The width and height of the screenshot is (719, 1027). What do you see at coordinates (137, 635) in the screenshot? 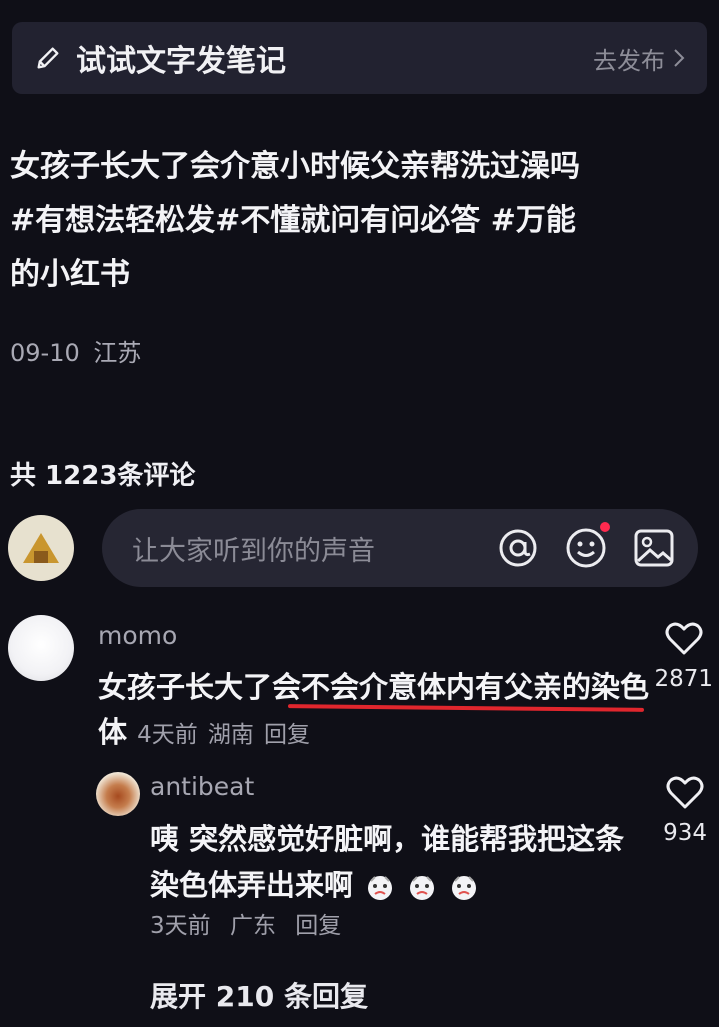
I see `comment-author: momo` at bounding box center [137, 635].